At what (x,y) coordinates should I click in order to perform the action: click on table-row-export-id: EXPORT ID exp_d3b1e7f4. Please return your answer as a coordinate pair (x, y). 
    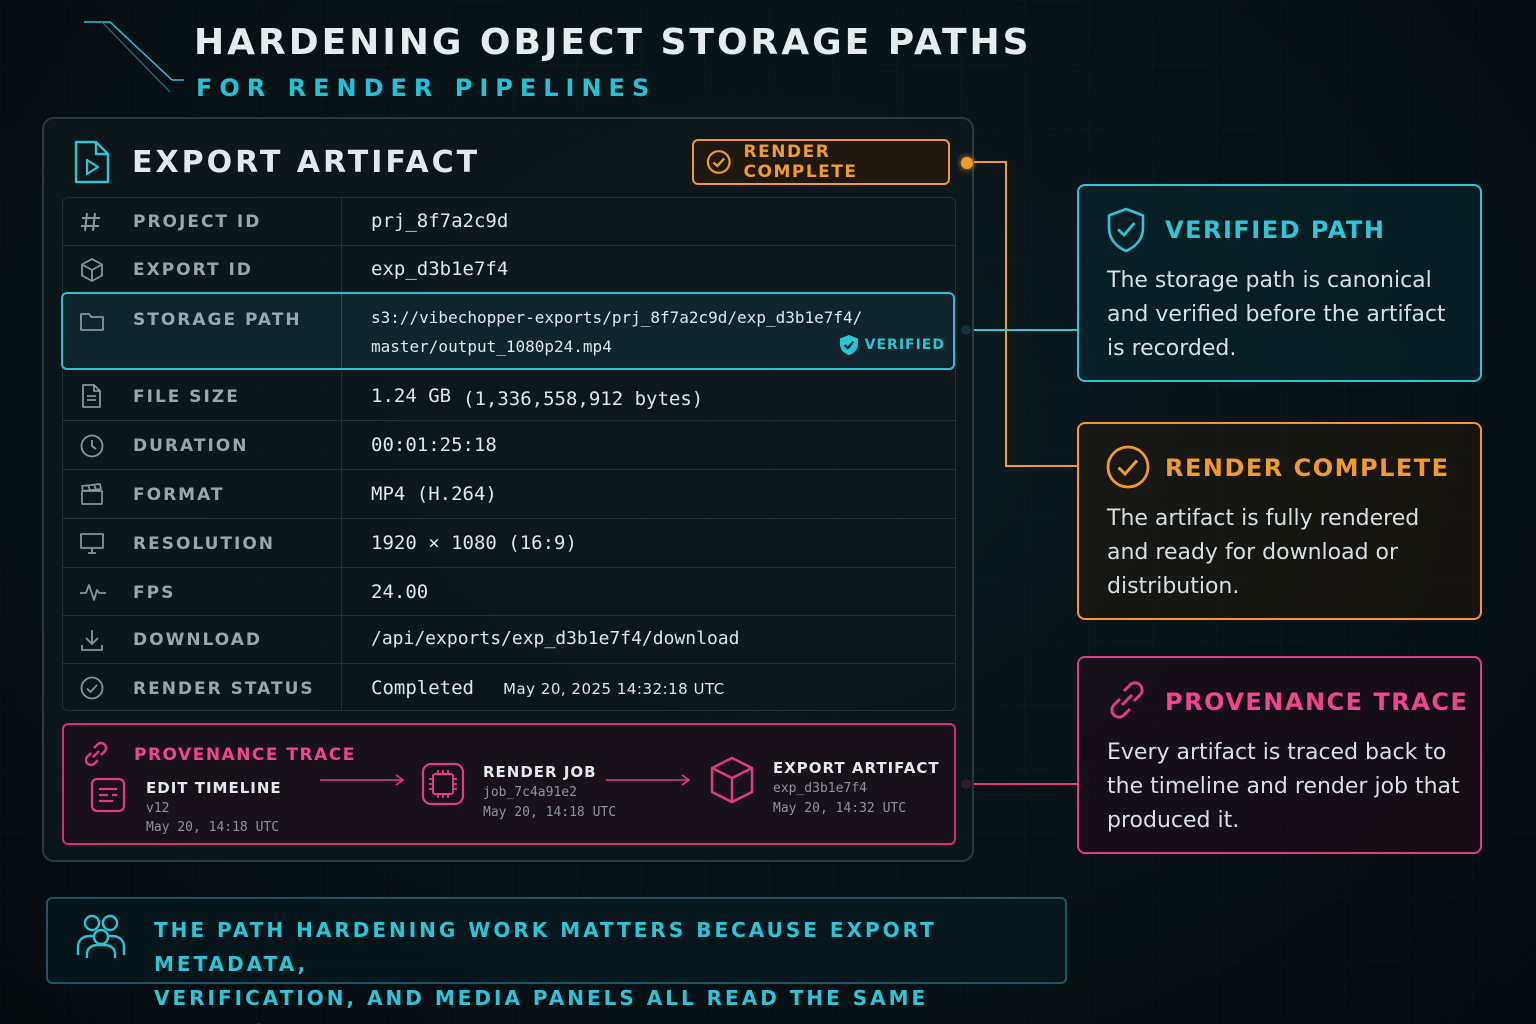
    Looking at the image, I should click on (509, 268).